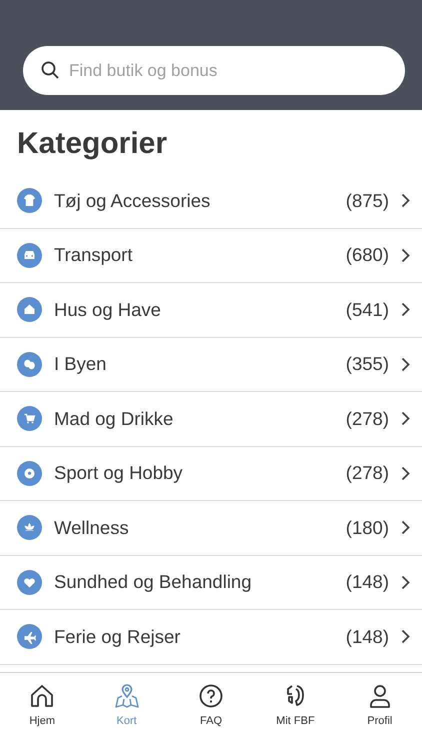 The height and width of the screenshot is (750, 422). What do you see at coordinates (29, 255) in the screenshot?
I see `car-icon` at bounding box center [29, 255].